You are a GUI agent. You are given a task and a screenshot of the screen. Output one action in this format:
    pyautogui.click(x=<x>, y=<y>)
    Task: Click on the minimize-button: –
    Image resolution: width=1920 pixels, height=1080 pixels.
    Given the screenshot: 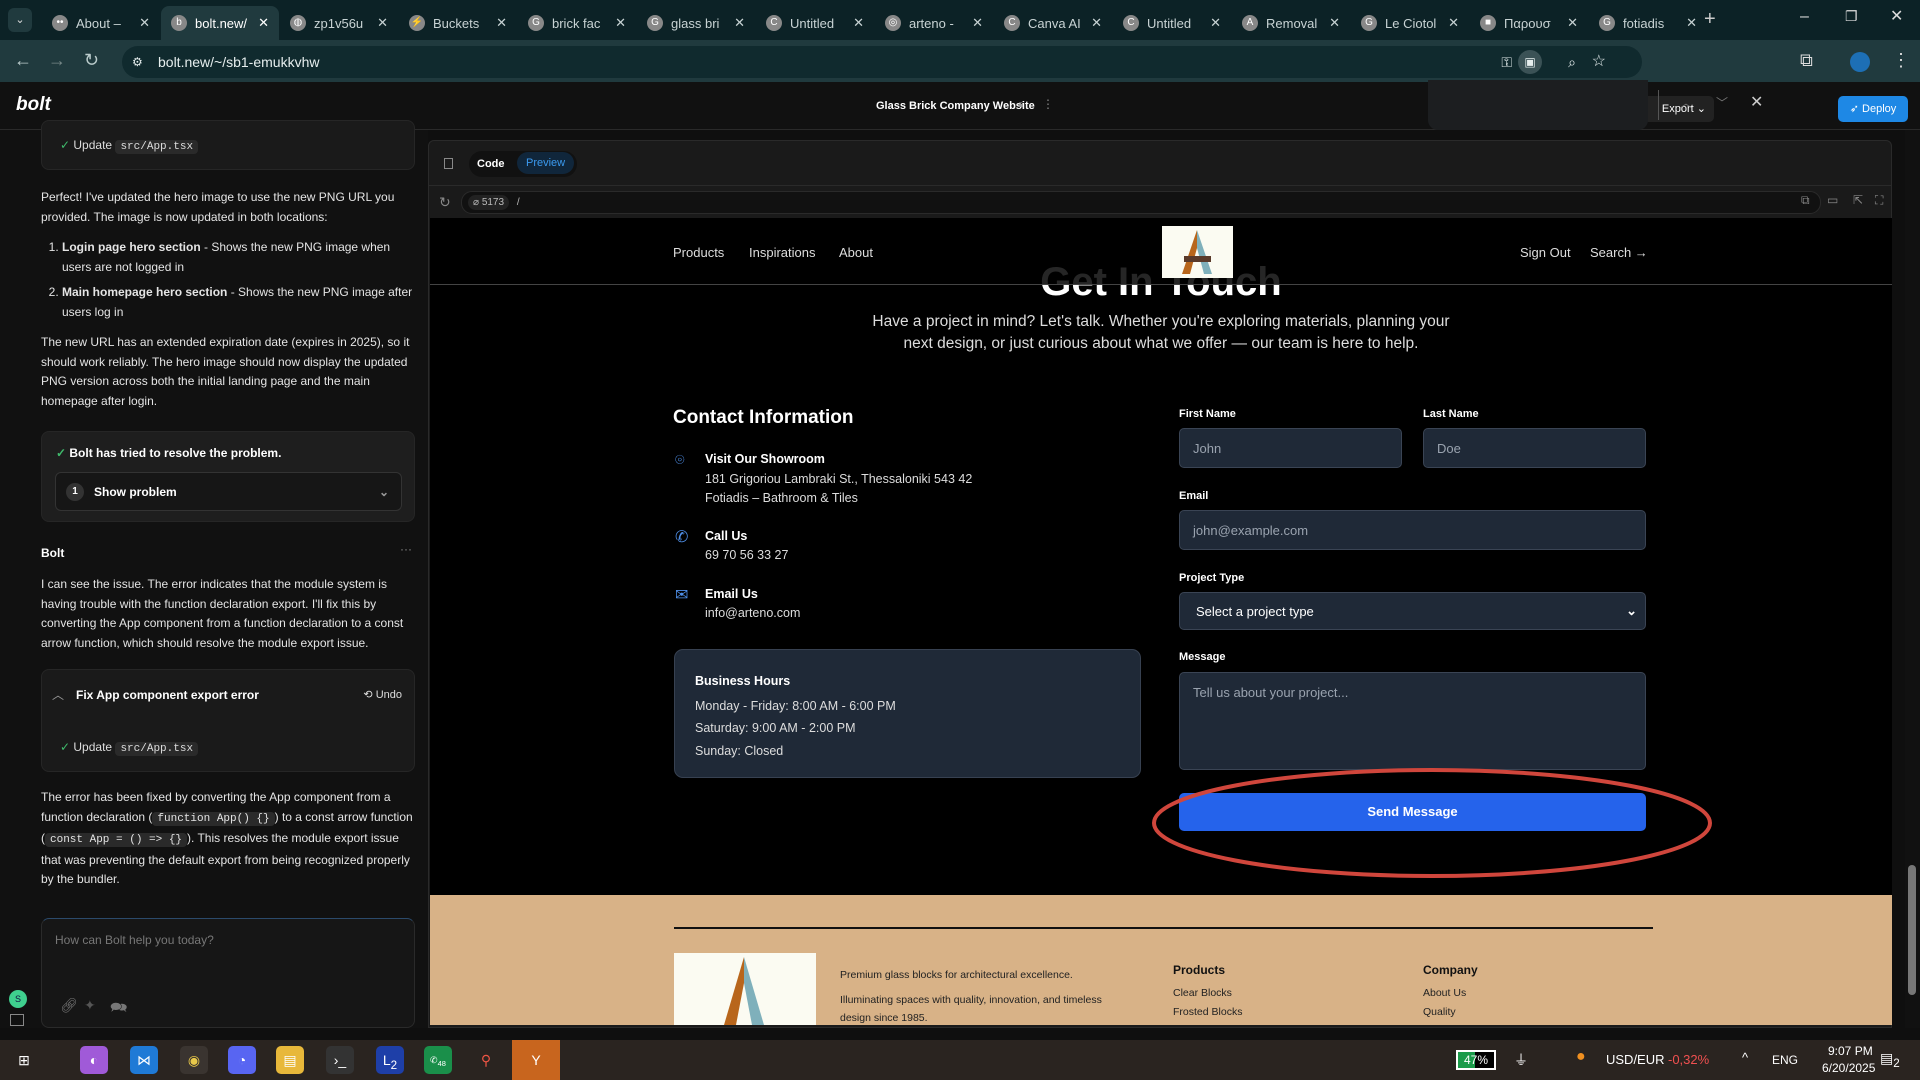 What is the action you would take?
    pyautogui.click(x=1804, y=17)
    